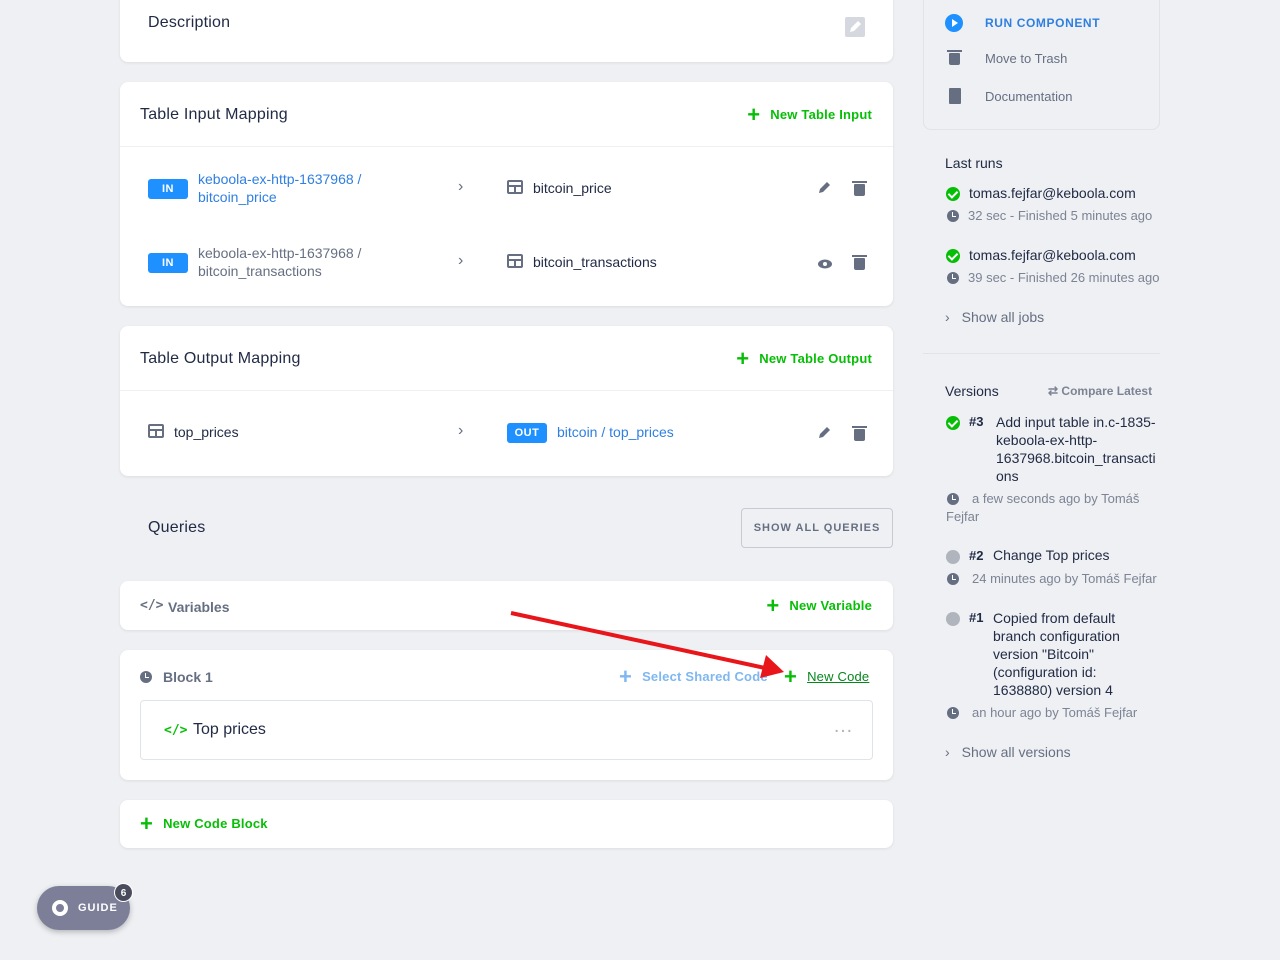  Describe the element at coordinates (1041, 353) in the screenshot. I see `divider` at that location.